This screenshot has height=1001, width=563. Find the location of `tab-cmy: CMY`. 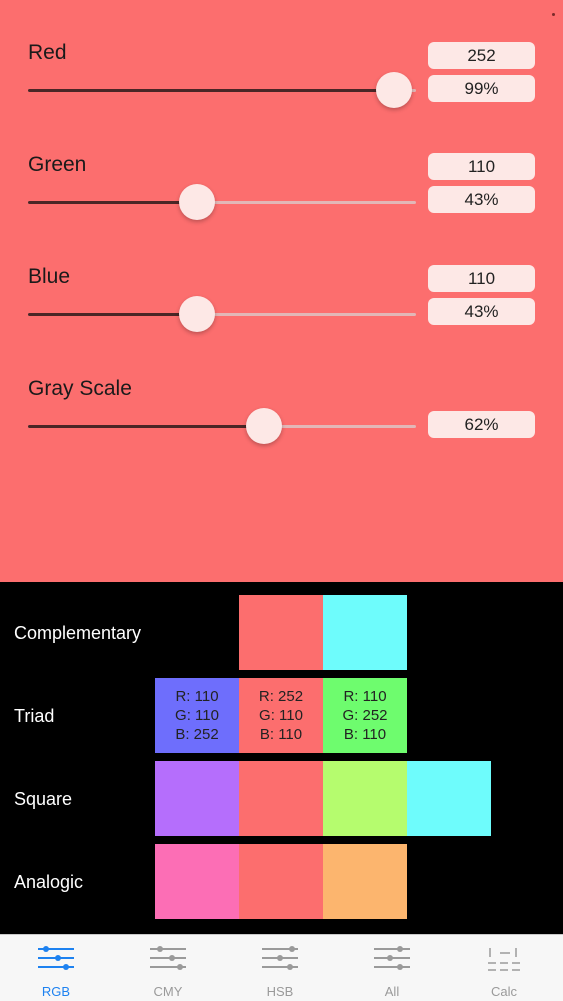

tab-cmy: CMY is located at coordinates (168, 968).